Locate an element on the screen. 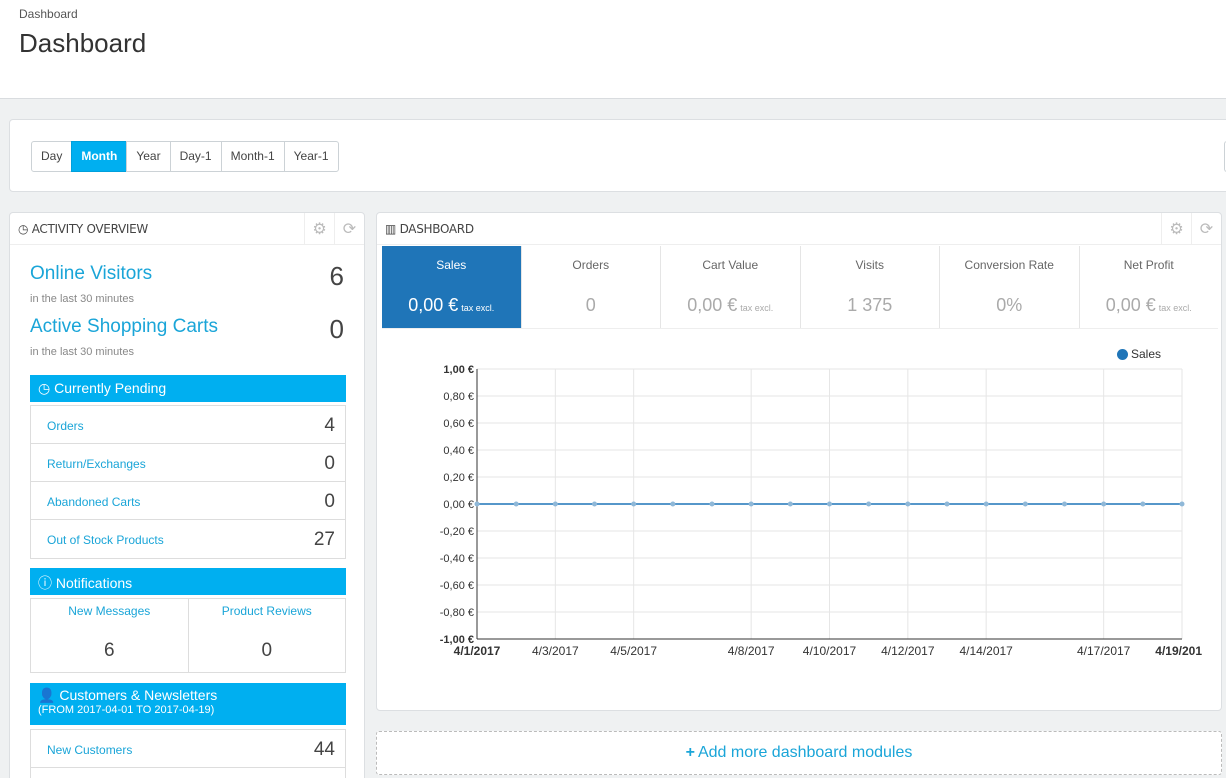  pending-abandoned-value: 0 is located at coordinates (329, 501).